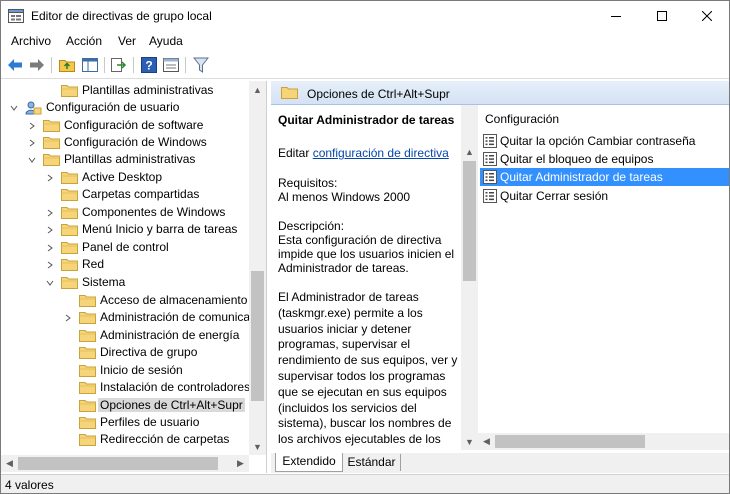  What do you see at coordinates (130, 159) in the screenshot?
I see `tree-item-label: Plantillas administrativas` at bounding box center [130, 159].